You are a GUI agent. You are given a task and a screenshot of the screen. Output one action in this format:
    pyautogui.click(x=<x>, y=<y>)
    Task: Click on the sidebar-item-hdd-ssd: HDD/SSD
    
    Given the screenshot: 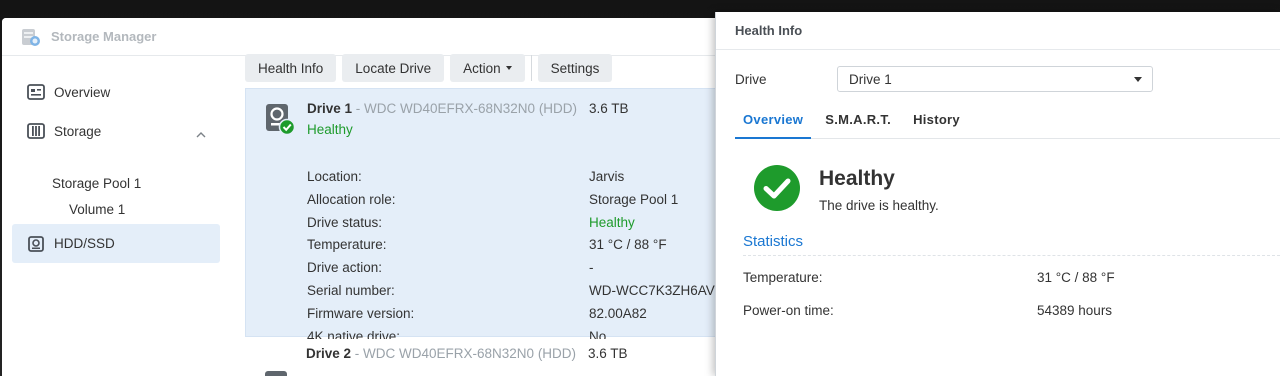 What is the action you would take?
    pyautogui.click(x=116, y=243)
    